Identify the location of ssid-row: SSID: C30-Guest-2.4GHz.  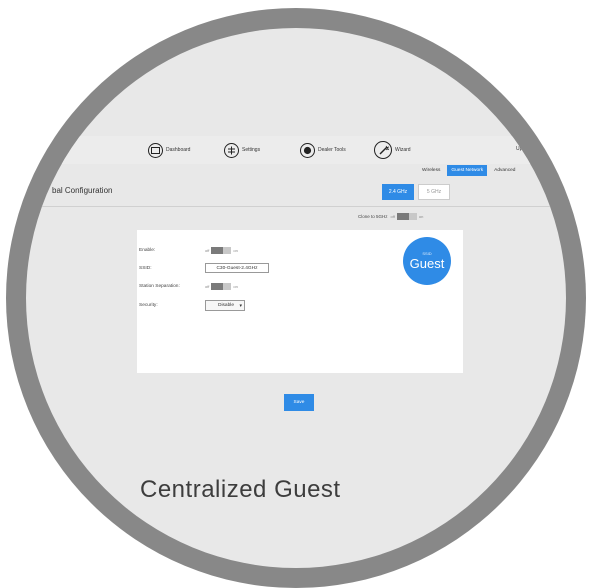
(204, 268).